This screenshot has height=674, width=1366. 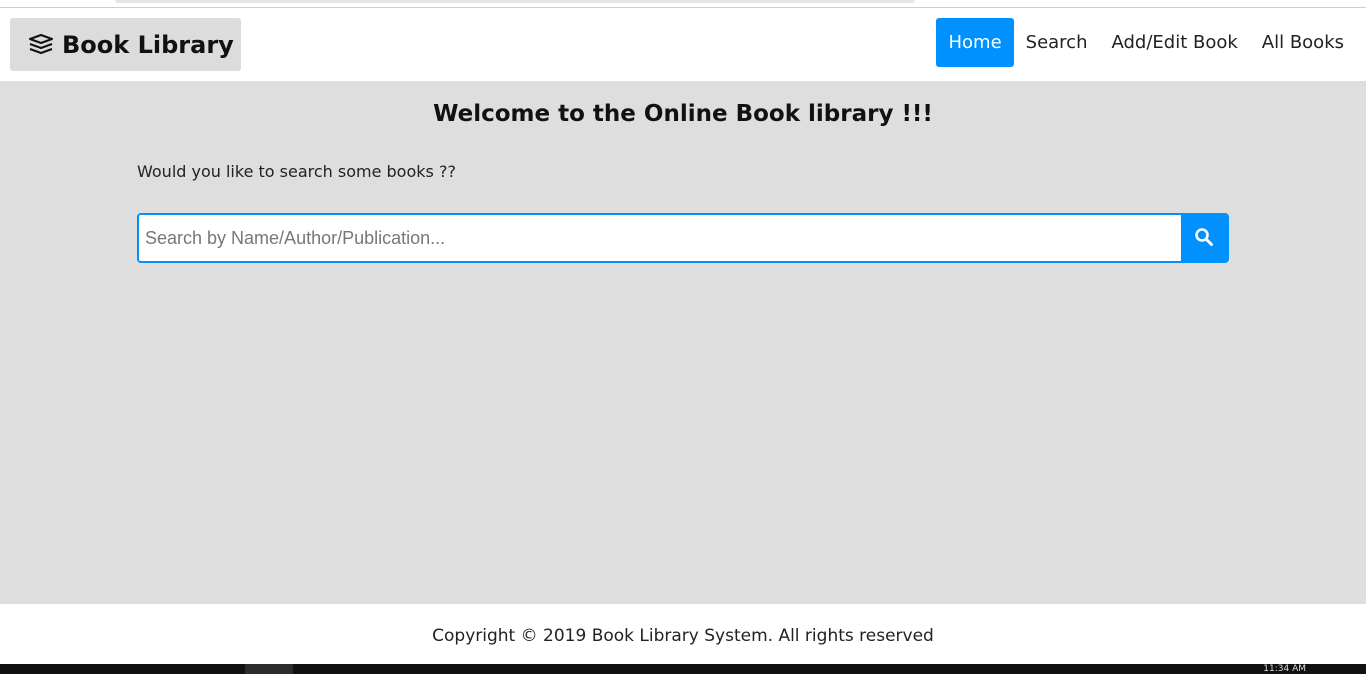 I want to click on nav-item-search: Search, so click(x=1057, y=42).